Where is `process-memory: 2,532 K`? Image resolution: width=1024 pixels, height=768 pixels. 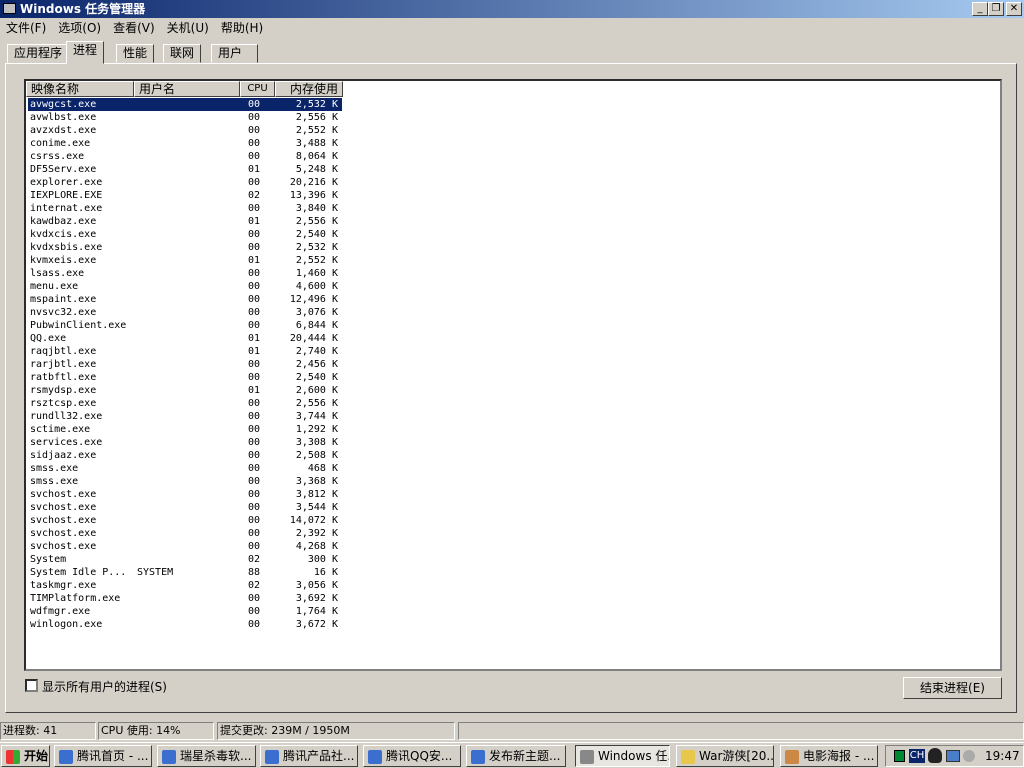
process-memory: 2,532 K is located at coordinates (316, 104).